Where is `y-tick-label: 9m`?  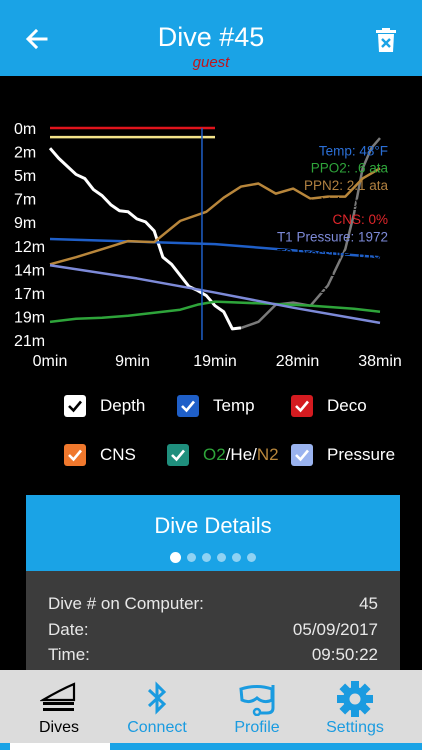
y-tick-label: 9m is located at coordinates (25, 223).